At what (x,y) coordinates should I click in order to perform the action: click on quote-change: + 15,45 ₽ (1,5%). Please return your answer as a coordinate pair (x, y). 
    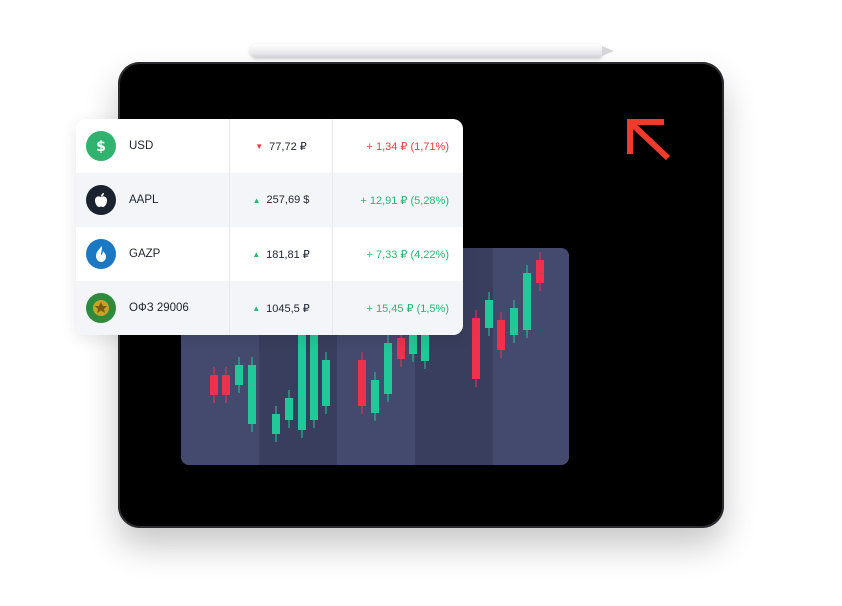
    Looking at the image, I should click on (407, 308).